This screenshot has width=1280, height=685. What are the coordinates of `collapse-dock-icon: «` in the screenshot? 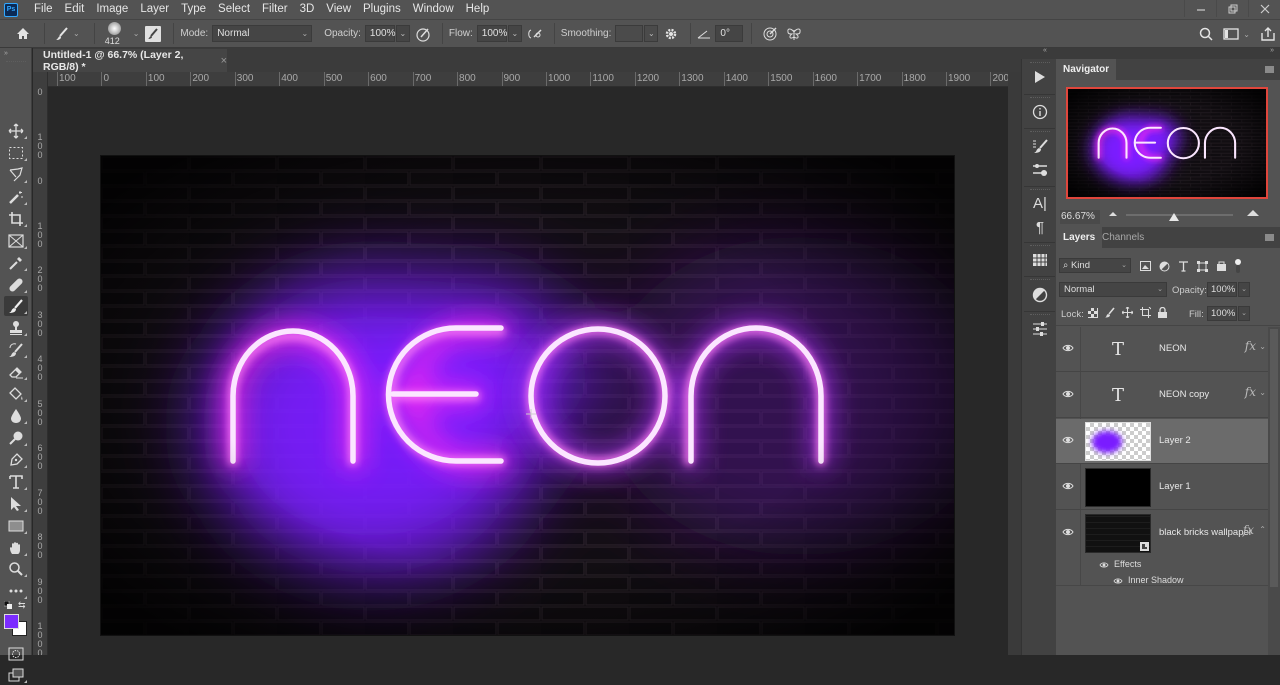 It's located at (1045, 50).